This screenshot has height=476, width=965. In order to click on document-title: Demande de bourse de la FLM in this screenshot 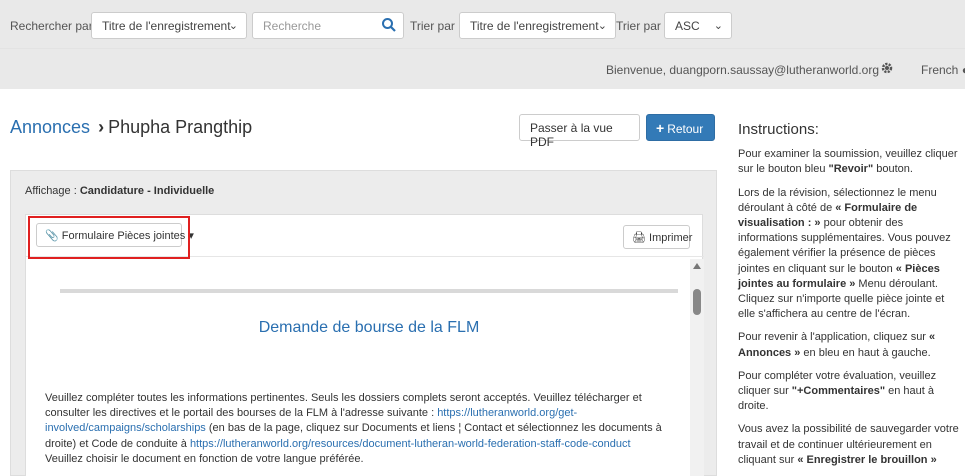, I will do `click(369, 327)`.